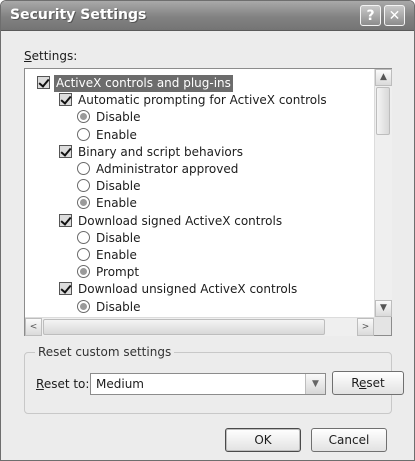 This screenshot has width=415, height=461. I want to click on help-icon: ?, so click(370, 16).